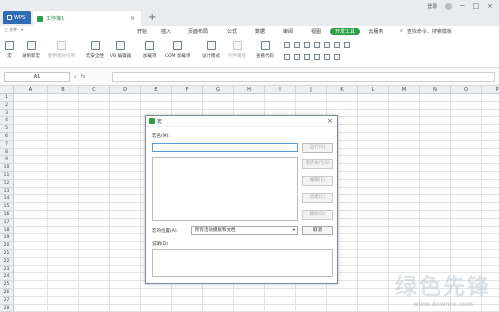  I want to click on vb-editor-button: VB 编辑器, so click(120, 50).